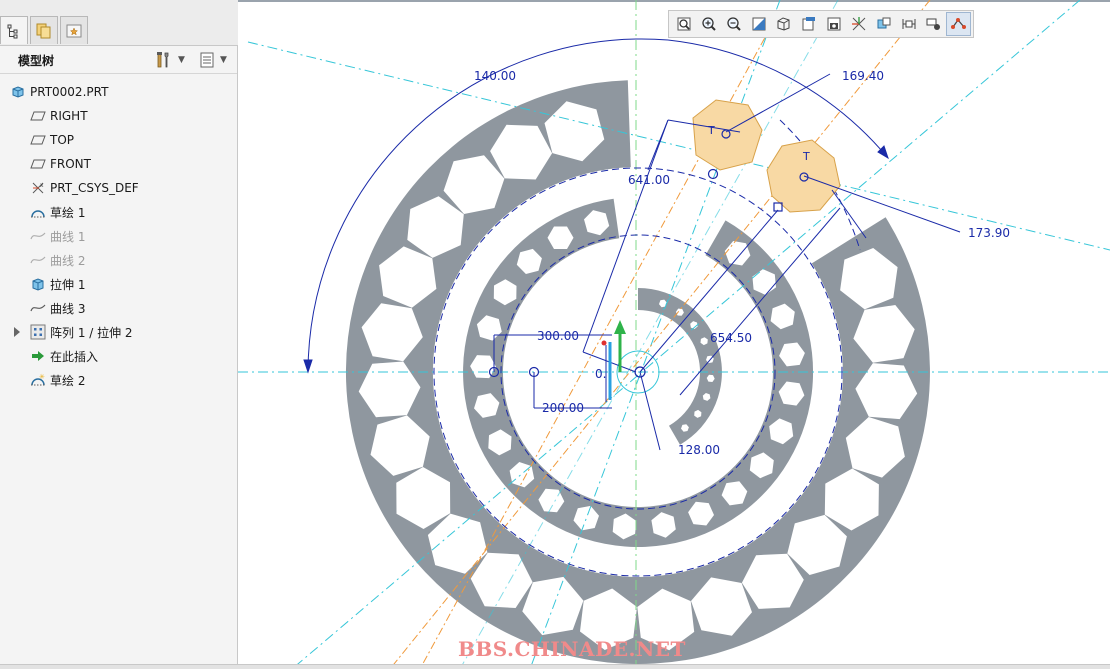 Image resolution: width=1110 pixels, height=669 pixels. I want to click on vertex-display-button, so click(958, 24).